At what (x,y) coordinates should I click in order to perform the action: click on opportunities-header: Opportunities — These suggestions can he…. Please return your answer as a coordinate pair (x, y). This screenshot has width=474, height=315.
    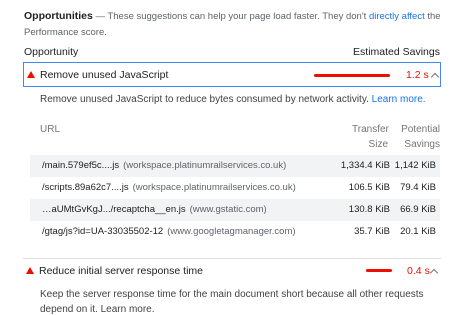
    Looking at the image, I should click on (244, 24).